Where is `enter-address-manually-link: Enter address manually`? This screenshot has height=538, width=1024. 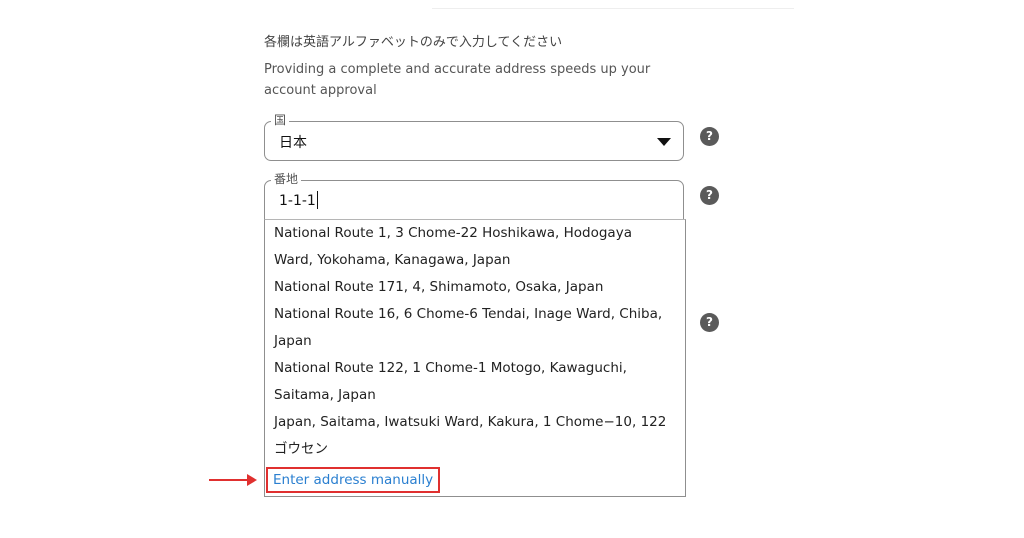 enter-address-manually-link: Enter address manually is located at coordinates (353, 480).